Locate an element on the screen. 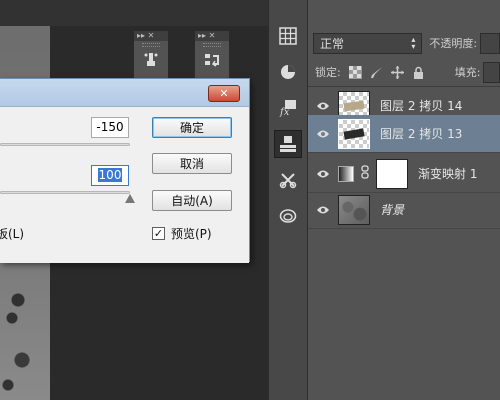  layer-name: 渐变映射 1 is located at coordinates (448, 174).